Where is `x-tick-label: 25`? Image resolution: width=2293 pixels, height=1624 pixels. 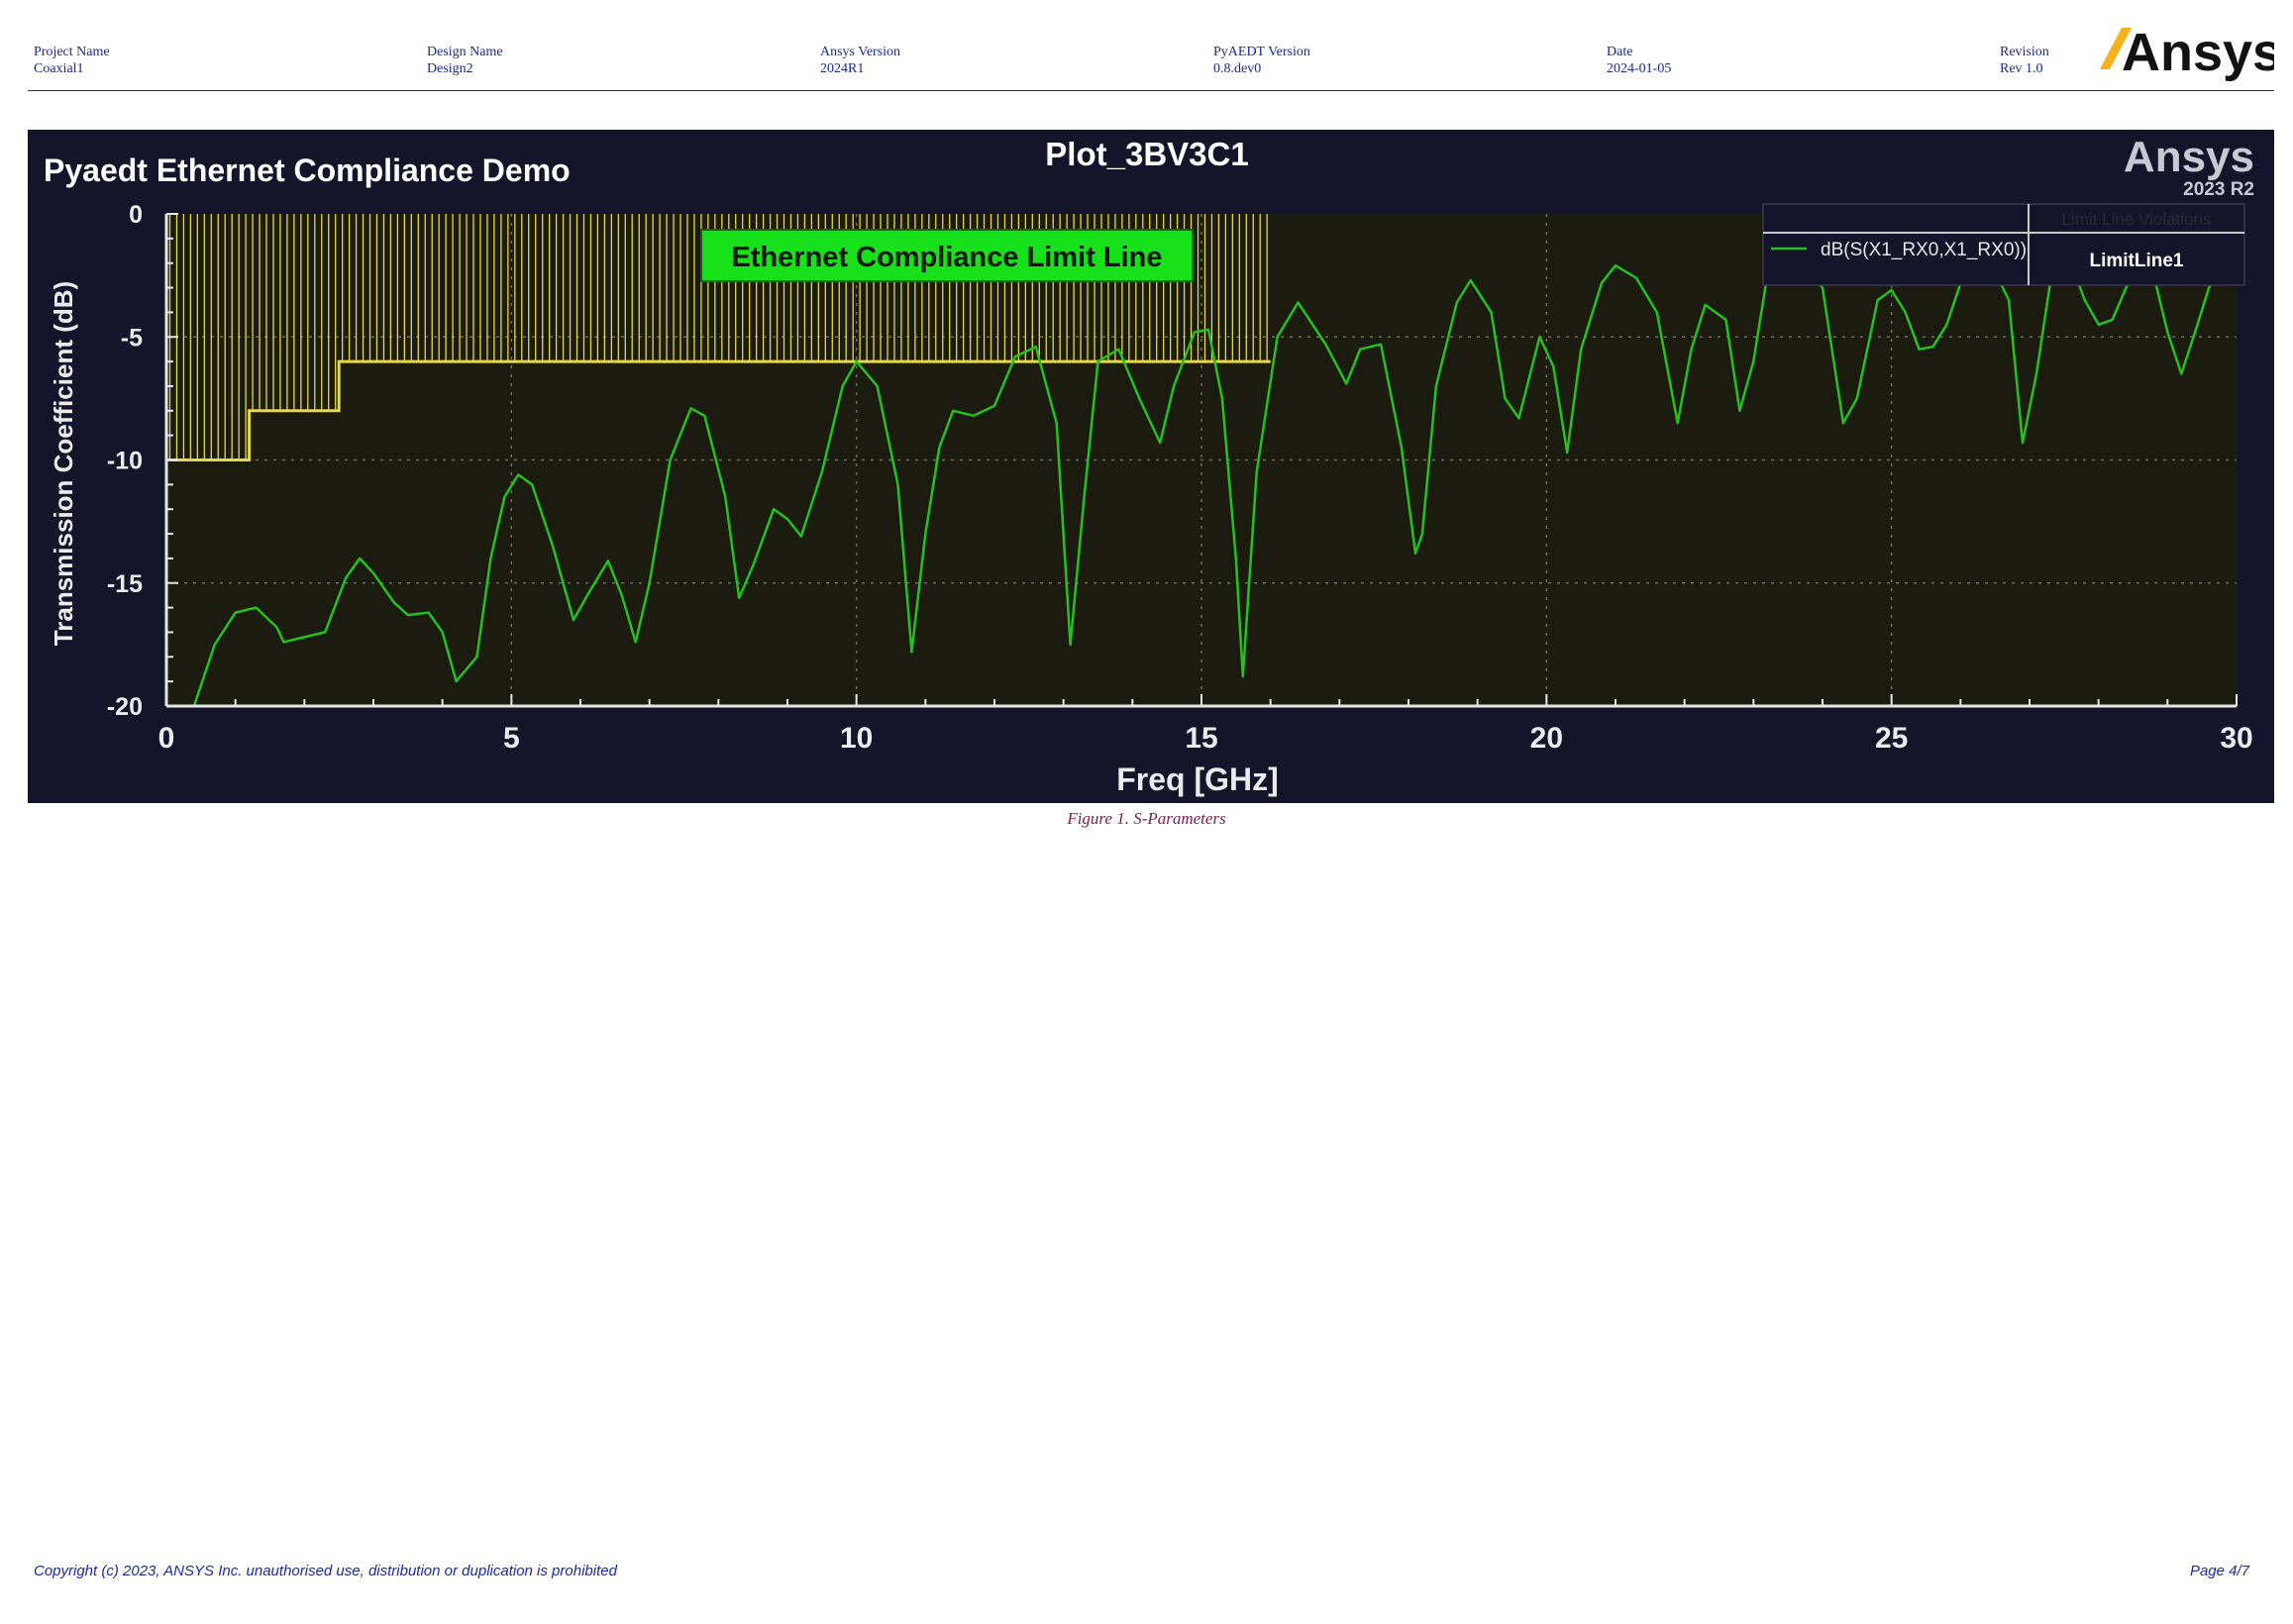 x-tick-label: 25 is located at coordinates (1891, 738).